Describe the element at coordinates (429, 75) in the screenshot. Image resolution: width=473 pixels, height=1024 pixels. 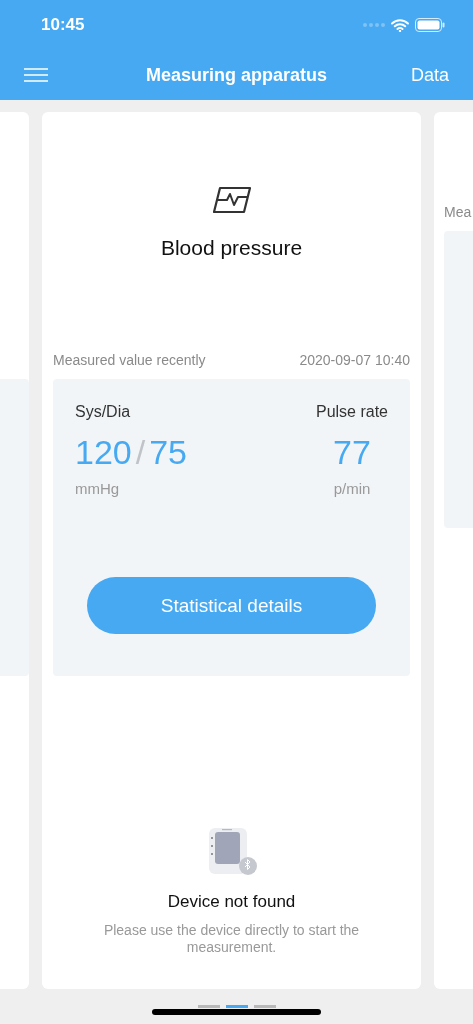
I see `data-button: Data` at that location.